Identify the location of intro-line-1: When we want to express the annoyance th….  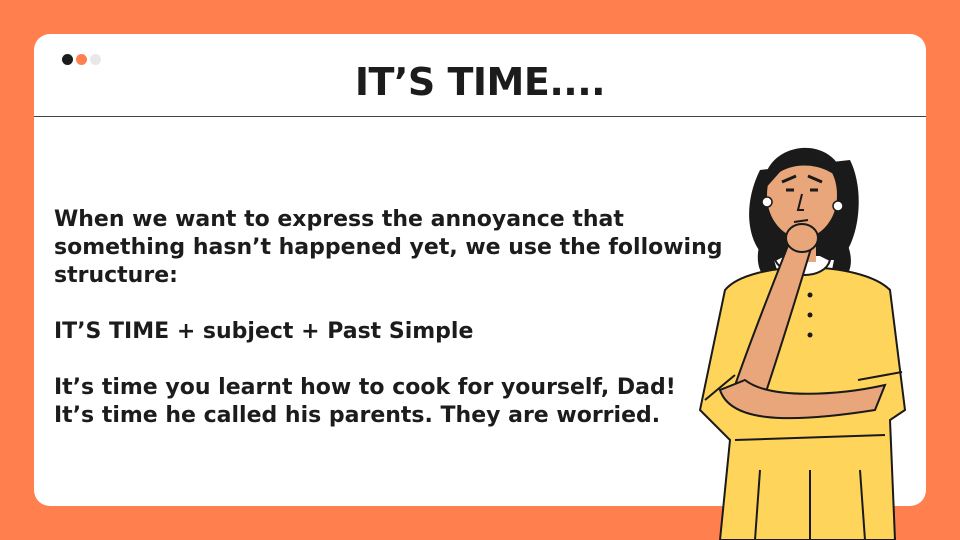
(339, 219).